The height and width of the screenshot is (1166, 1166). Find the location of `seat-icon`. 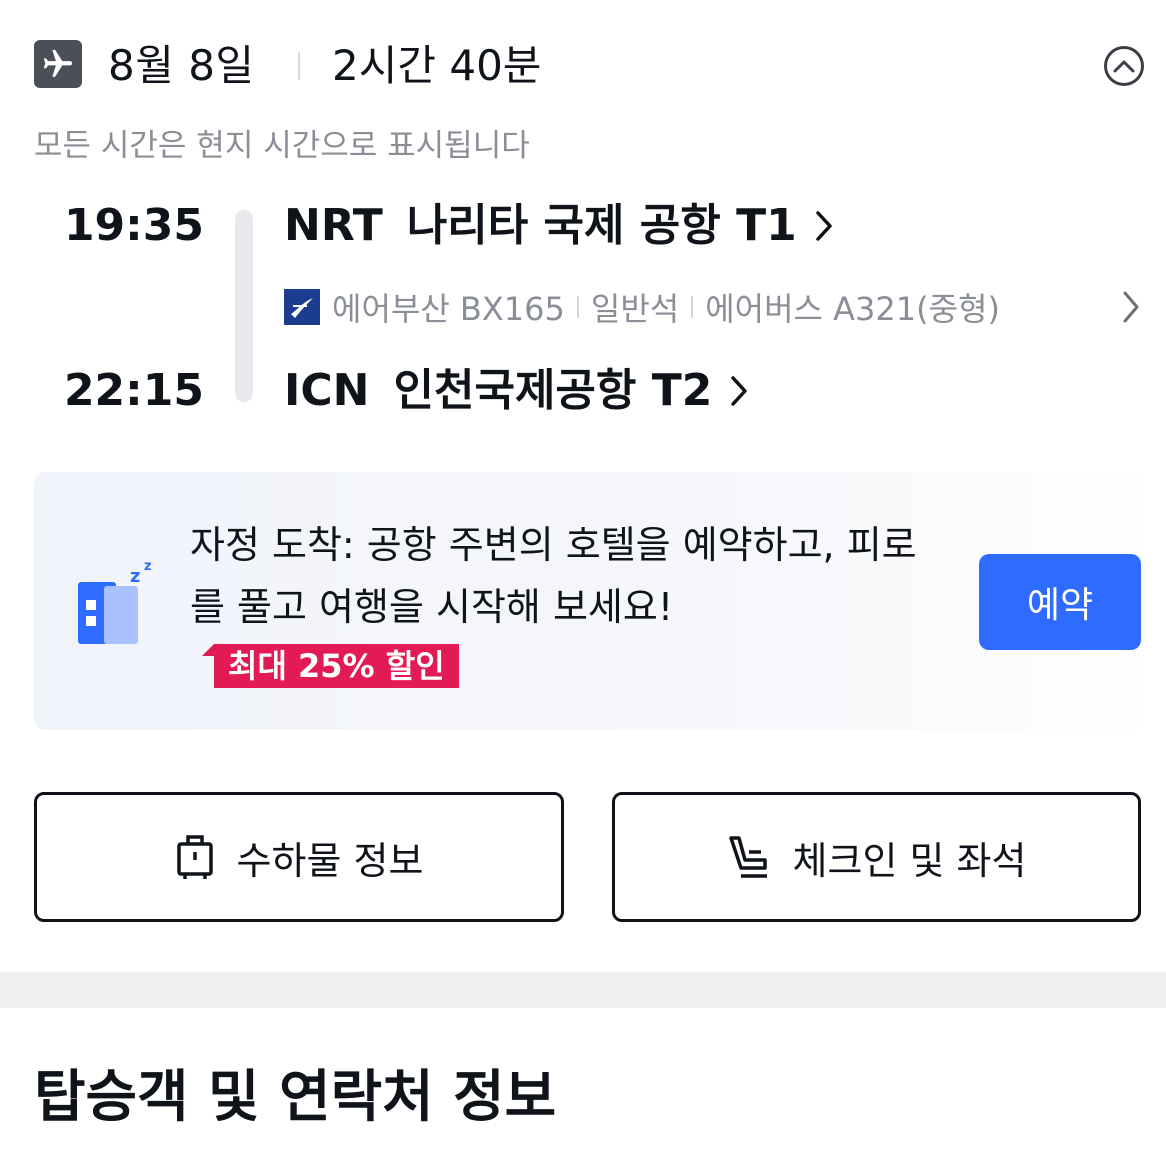

seat-icon is located at coordinates (749, 857).